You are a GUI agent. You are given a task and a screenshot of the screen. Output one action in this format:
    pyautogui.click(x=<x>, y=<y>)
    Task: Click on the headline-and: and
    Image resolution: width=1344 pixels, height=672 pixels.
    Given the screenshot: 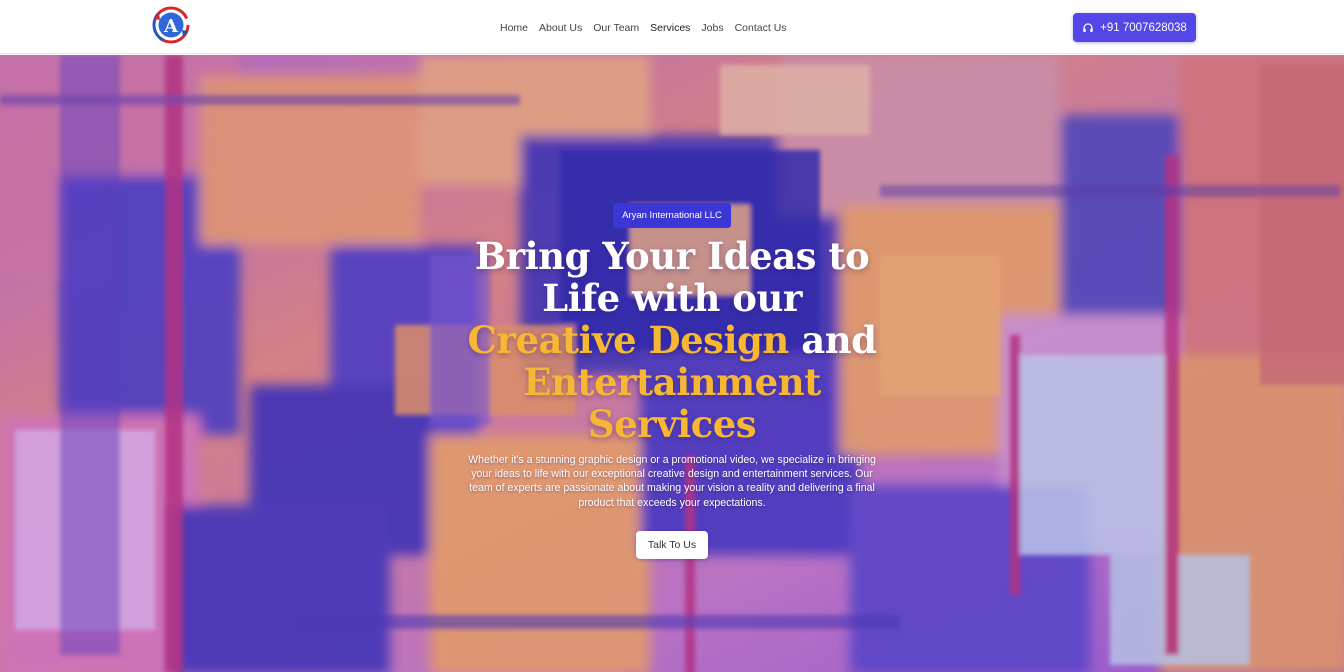 What is the action you would take?
    pyautogui.click(x=839, y=340)
    